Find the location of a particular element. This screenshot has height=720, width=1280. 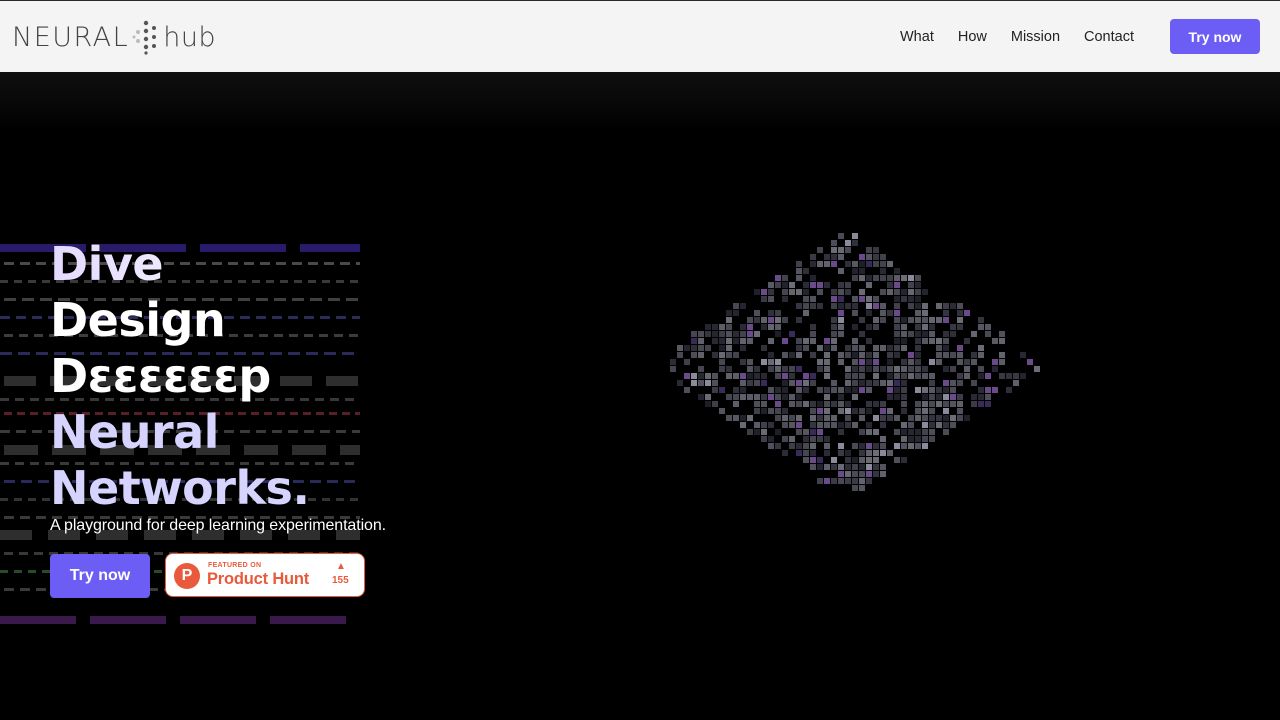

nav-link-what: What is located at coordinates (917, 37).